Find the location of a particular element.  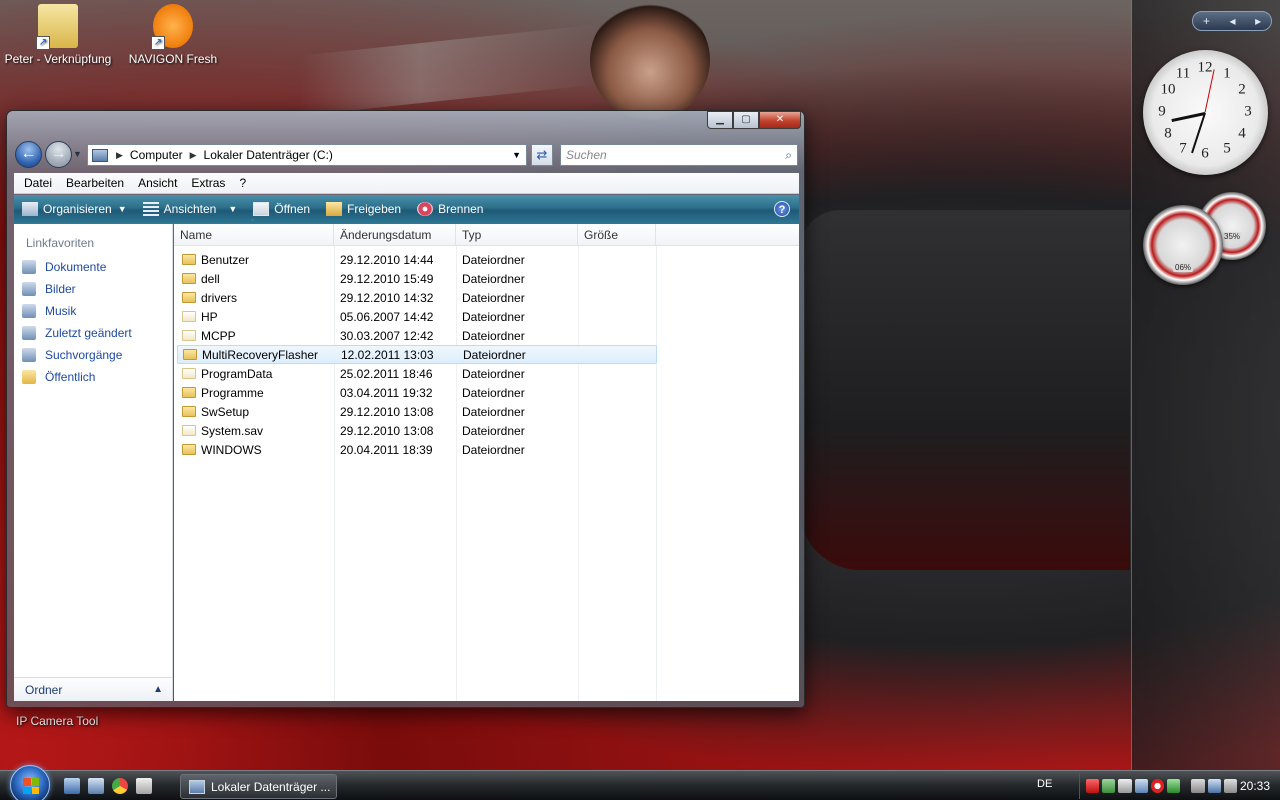

search-icon: ⌕ is located at coordinates (788, 155).